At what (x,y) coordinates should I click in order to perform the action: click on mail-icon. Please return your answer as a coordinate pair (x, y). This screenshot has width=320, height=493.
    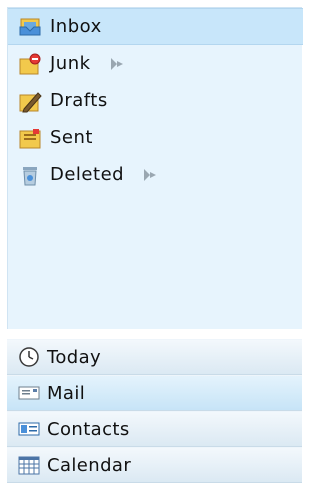
    Looking at the image, I should click on (29, 393).